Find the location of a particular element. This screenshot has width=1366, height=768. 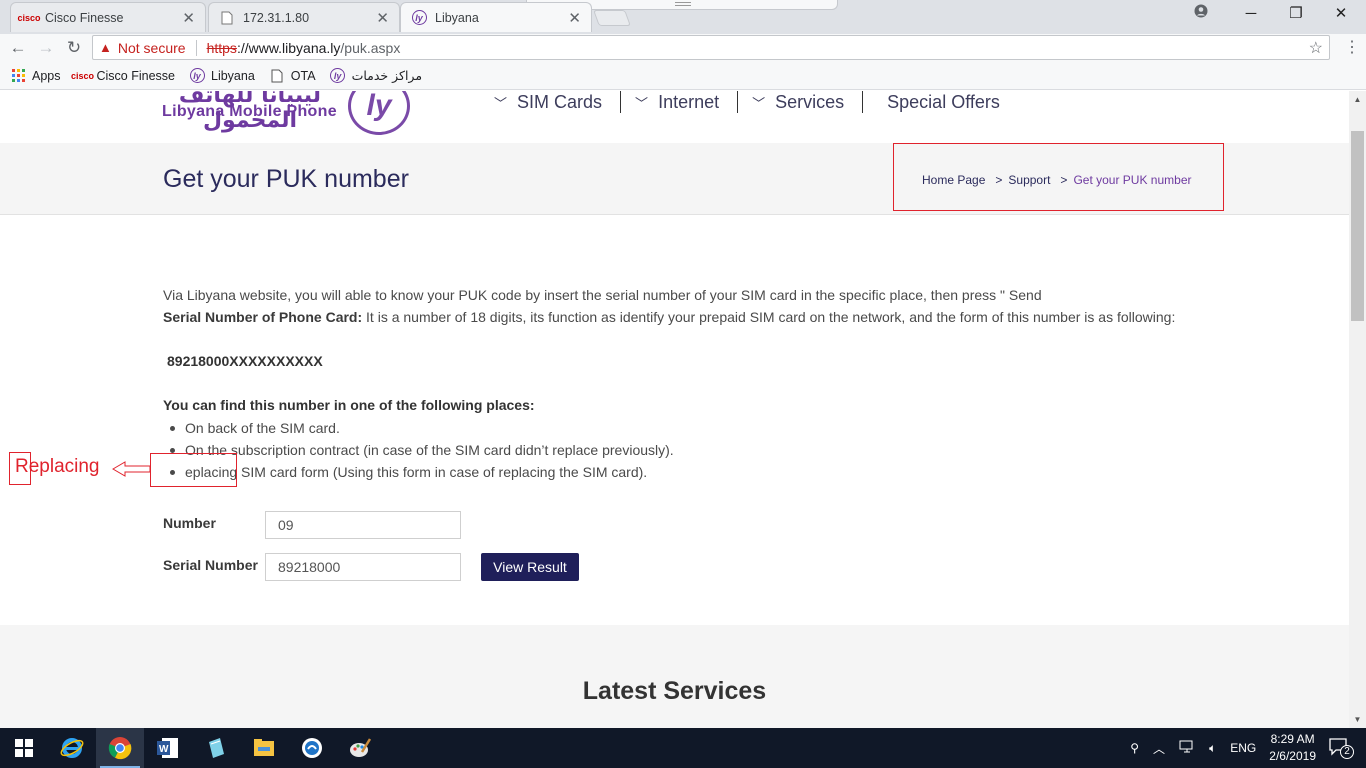

clock: 8:29 AM 2/6/2019 is located at coordinates (1292, 748).